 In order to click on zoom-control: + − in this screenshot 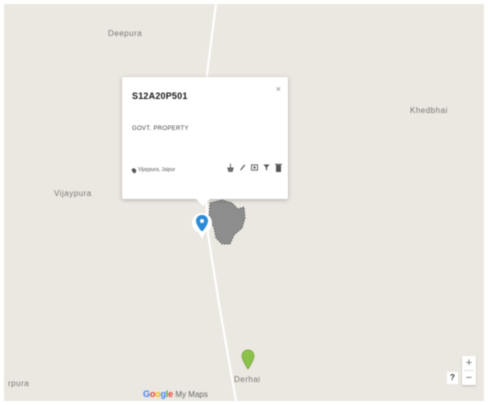, I will do `click(469, 370)`.